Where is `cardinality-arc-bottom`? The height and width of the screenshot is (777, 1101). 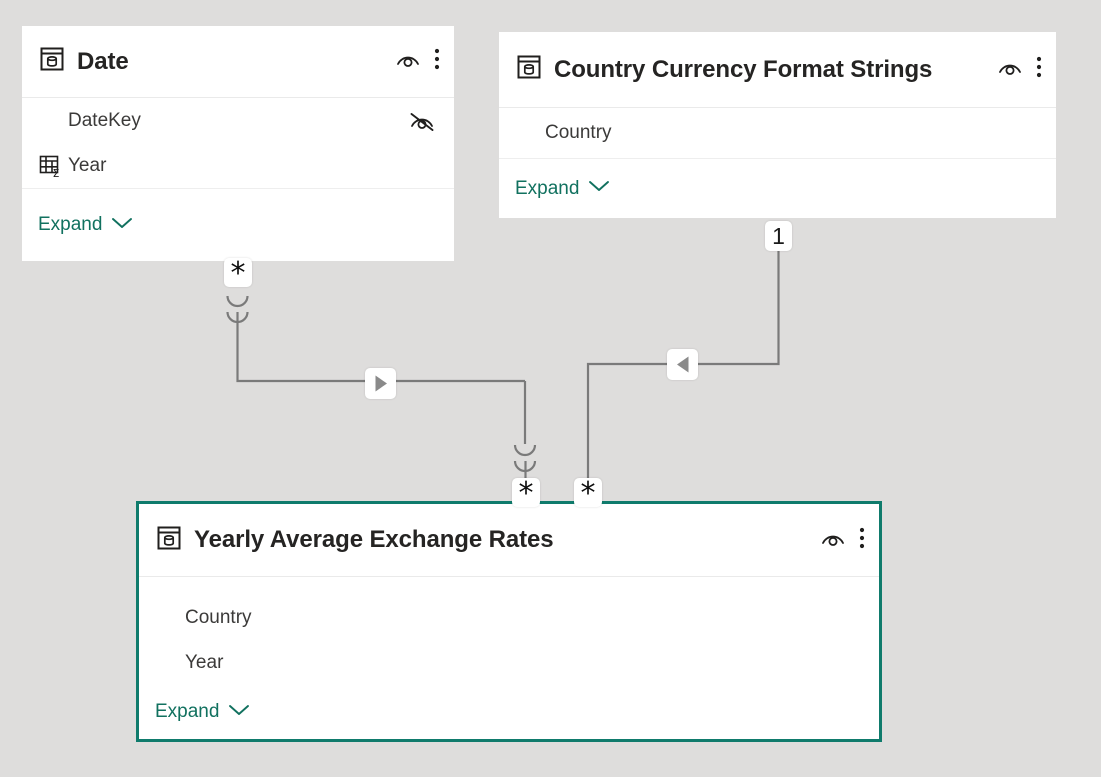
cardinality-arc-bottom is located at coordinates (237, 317).